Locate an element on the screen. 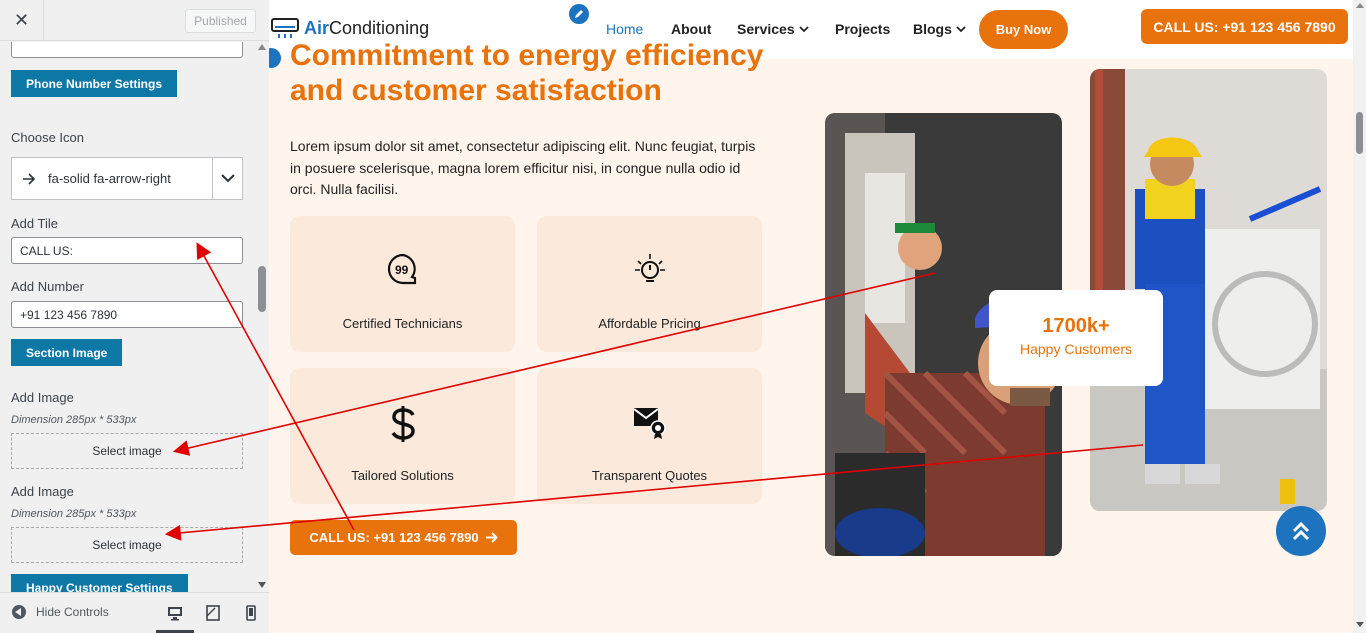 The height and width of the screenshot is (633, 1366). headline-line-1: Commitment to energy efficiency is located at coordinates (527, 55).